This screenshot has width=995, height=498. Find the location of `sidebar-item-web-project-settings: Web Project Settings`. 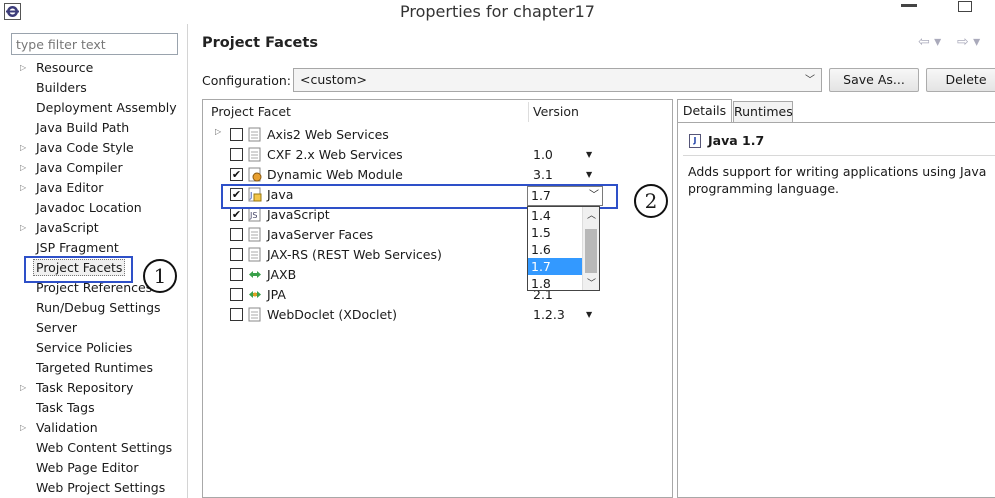

sidebar-item-web-project-settings: Web Project Settings is located at coordinates (92, 488).